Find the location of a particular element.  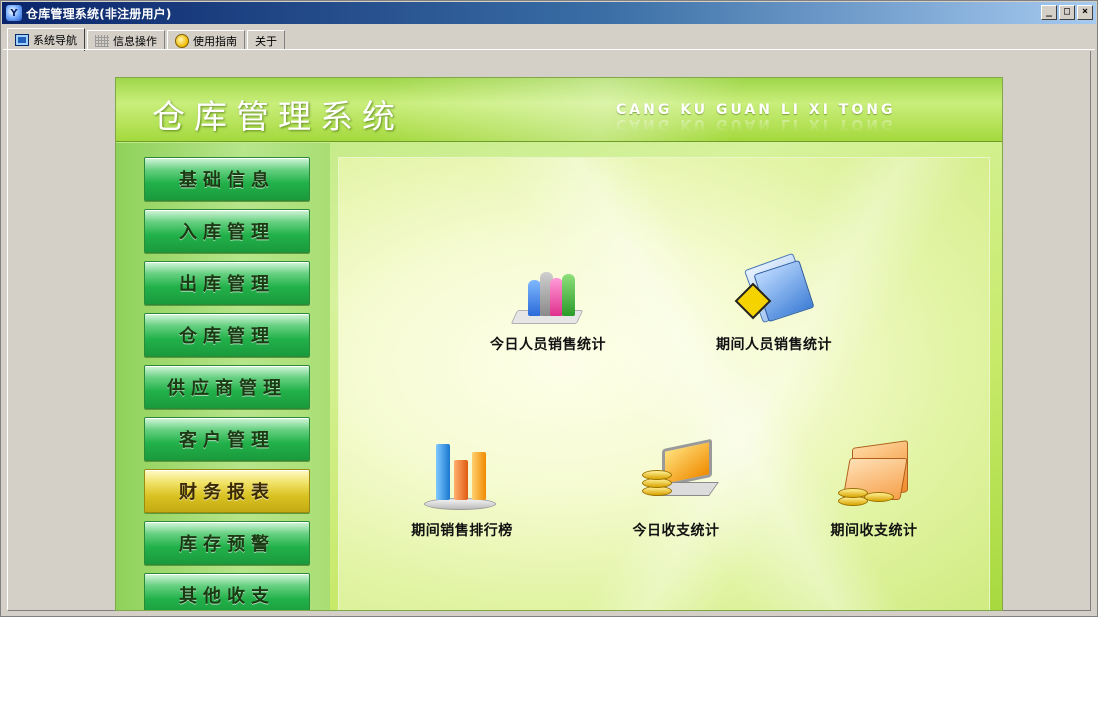

grid-icon is located at coordinates (102, 40).